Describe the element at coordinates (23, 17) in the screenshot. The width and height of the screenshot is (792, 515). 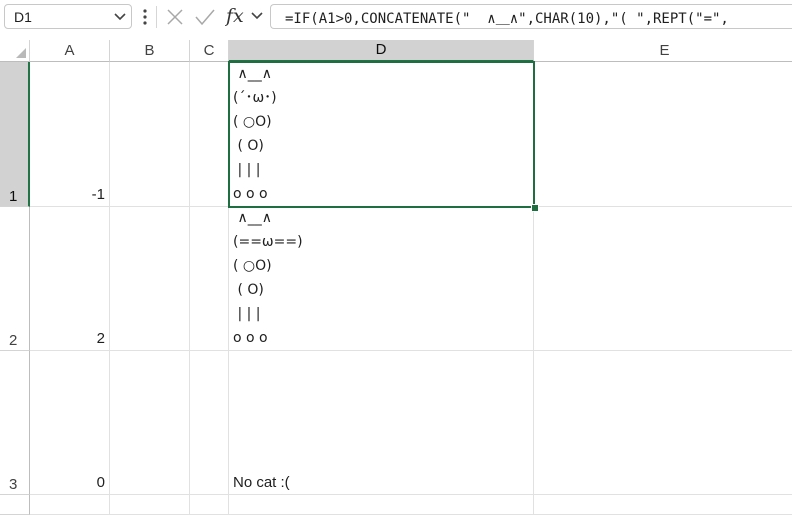
I see `name-box-value: D1` at that location.